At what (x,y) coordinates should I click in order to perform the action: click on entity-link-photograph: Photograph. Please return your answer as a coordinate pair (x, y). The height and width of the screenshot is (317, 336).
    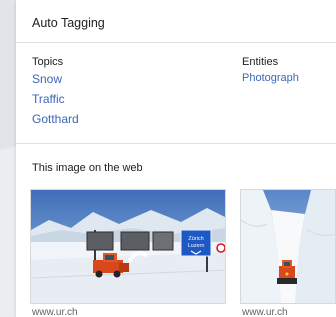
    Looking at the image, I should click on (270, 78).